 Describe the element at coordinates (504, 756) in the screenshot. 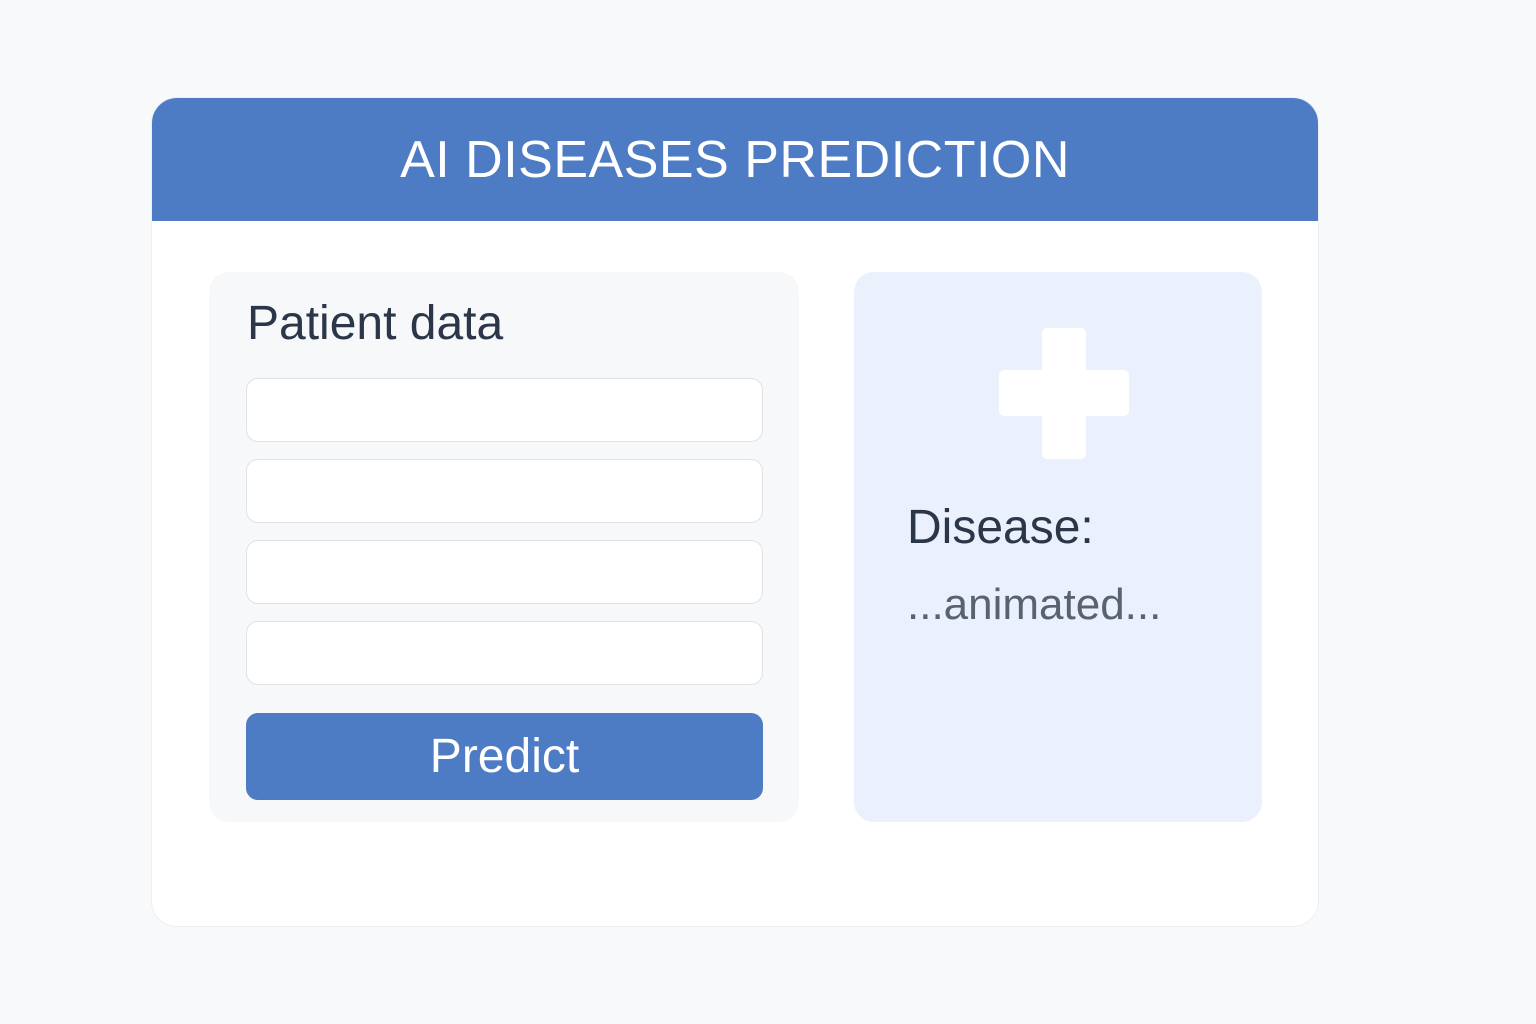

I see `predict-button: Predict` at that location.